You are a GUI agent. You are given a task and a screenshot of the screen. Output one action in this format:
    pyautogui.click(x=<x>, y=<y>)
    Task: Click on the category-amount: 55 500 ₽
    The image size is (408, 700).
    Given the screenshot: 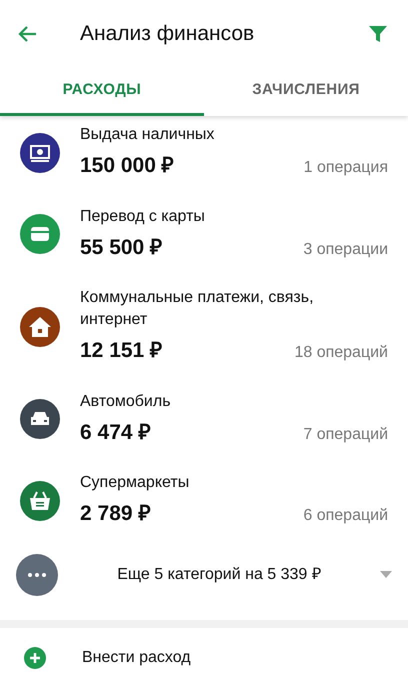 What is the action you would take?
    pyautogui.click(x=121, y=247)
    